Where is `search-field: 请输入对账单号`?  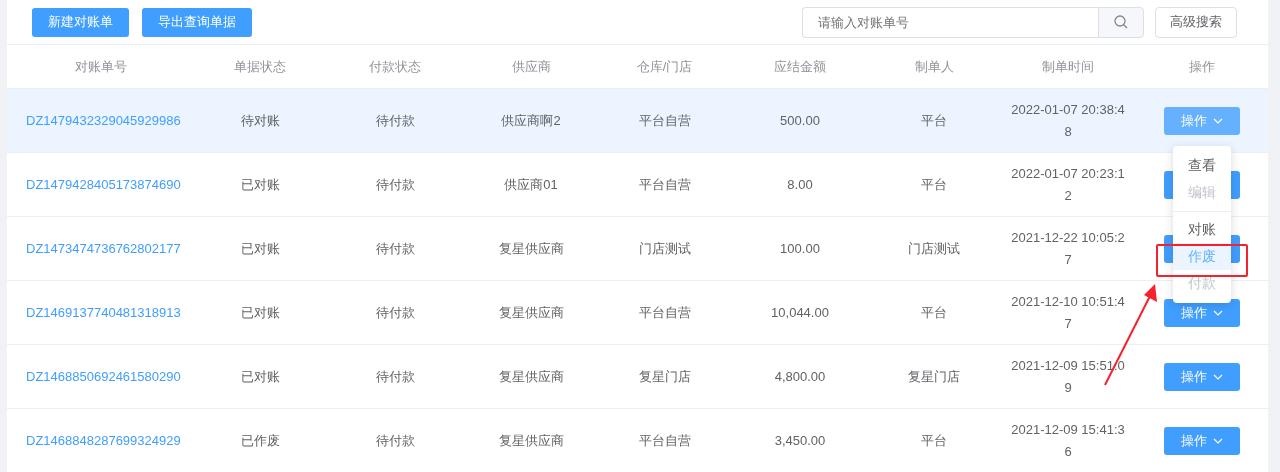 search-field: 请输入对账单号 is located at coordinates (950, 22).